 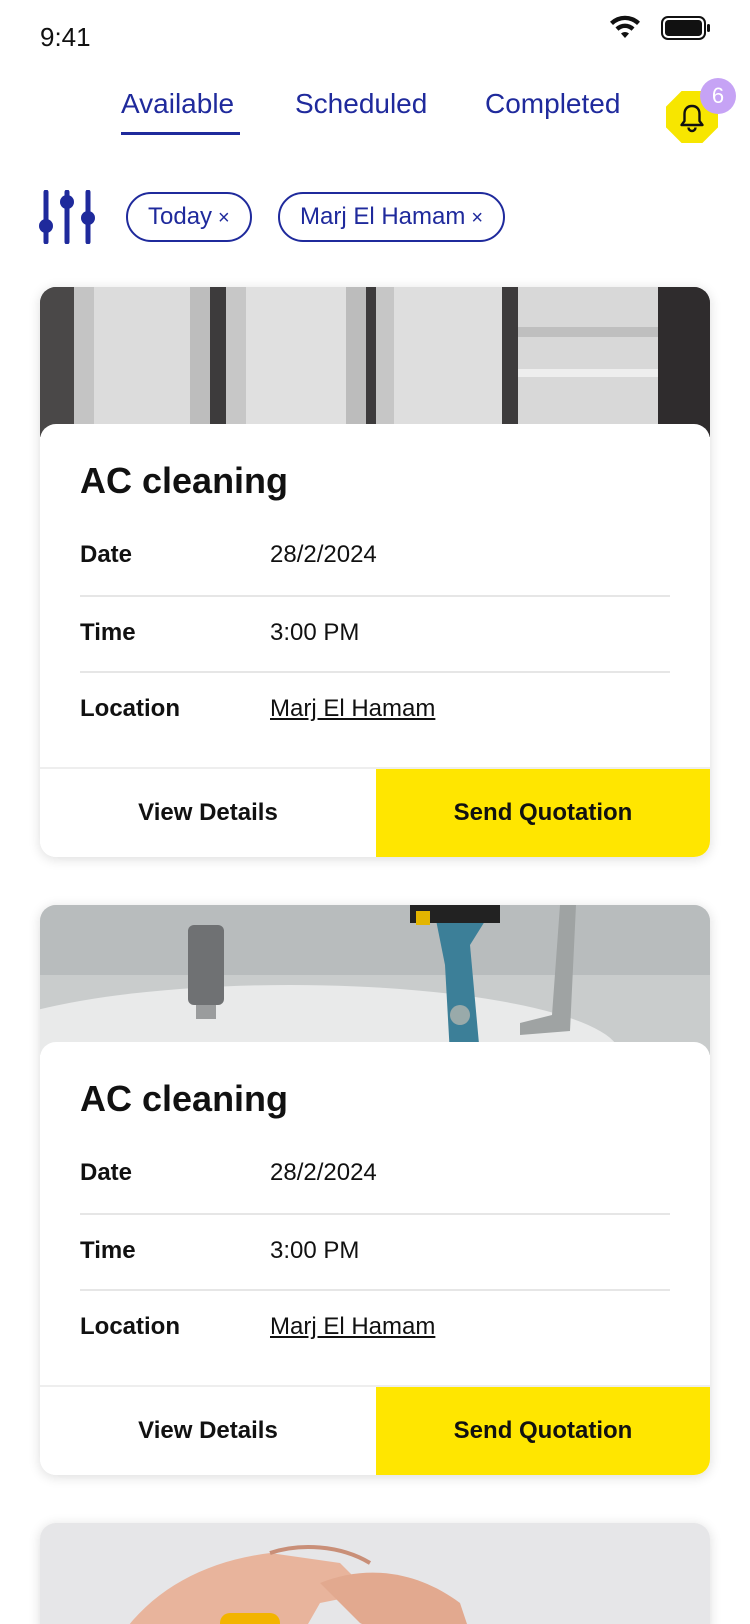 What do you see at coordinates (625, 26) in the screenshot?
I see `wifi-icon` at bounding box center [625, 26].